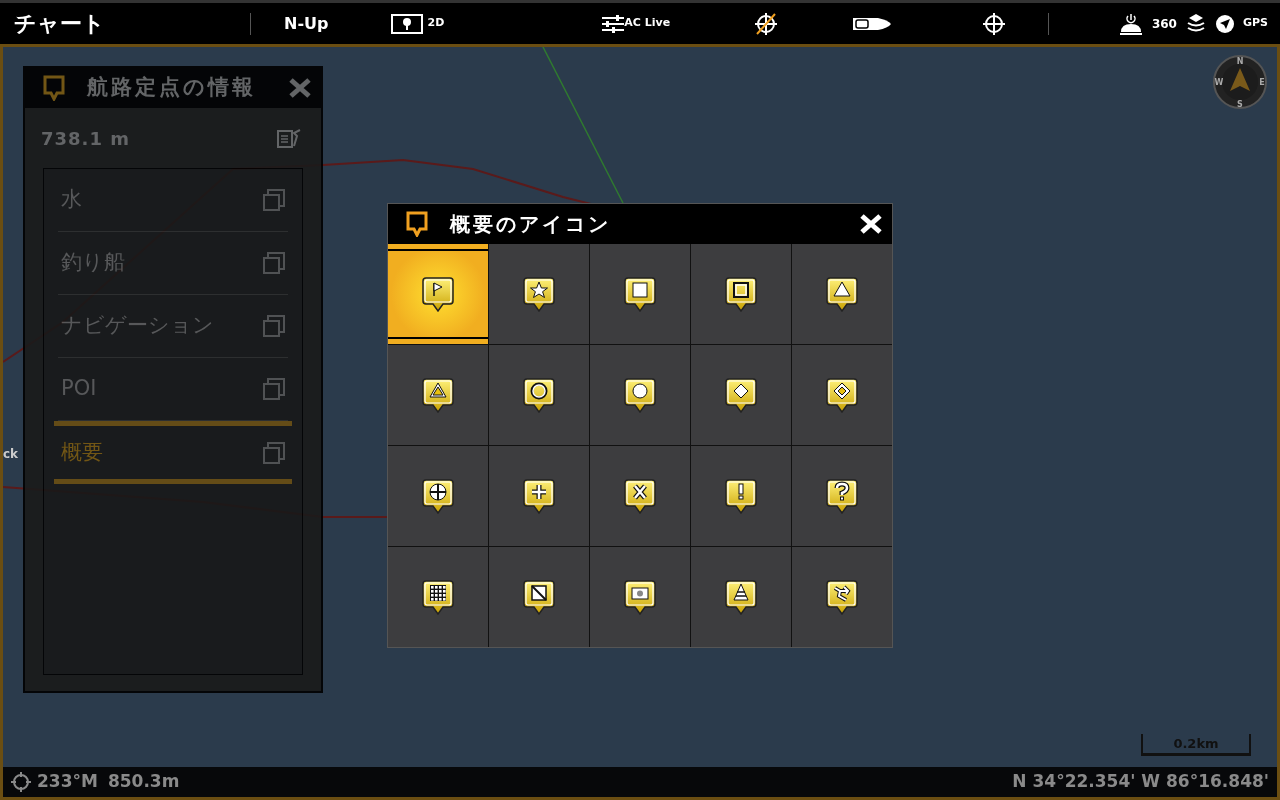 Image resolution: width=1280 pixels, height=800 pixels. What do you see at coordinates (1140, 782) in the screenshot?
I see `position-text: N 34°22.354' W 86°16.848'` at bounding box center [1140, 782].